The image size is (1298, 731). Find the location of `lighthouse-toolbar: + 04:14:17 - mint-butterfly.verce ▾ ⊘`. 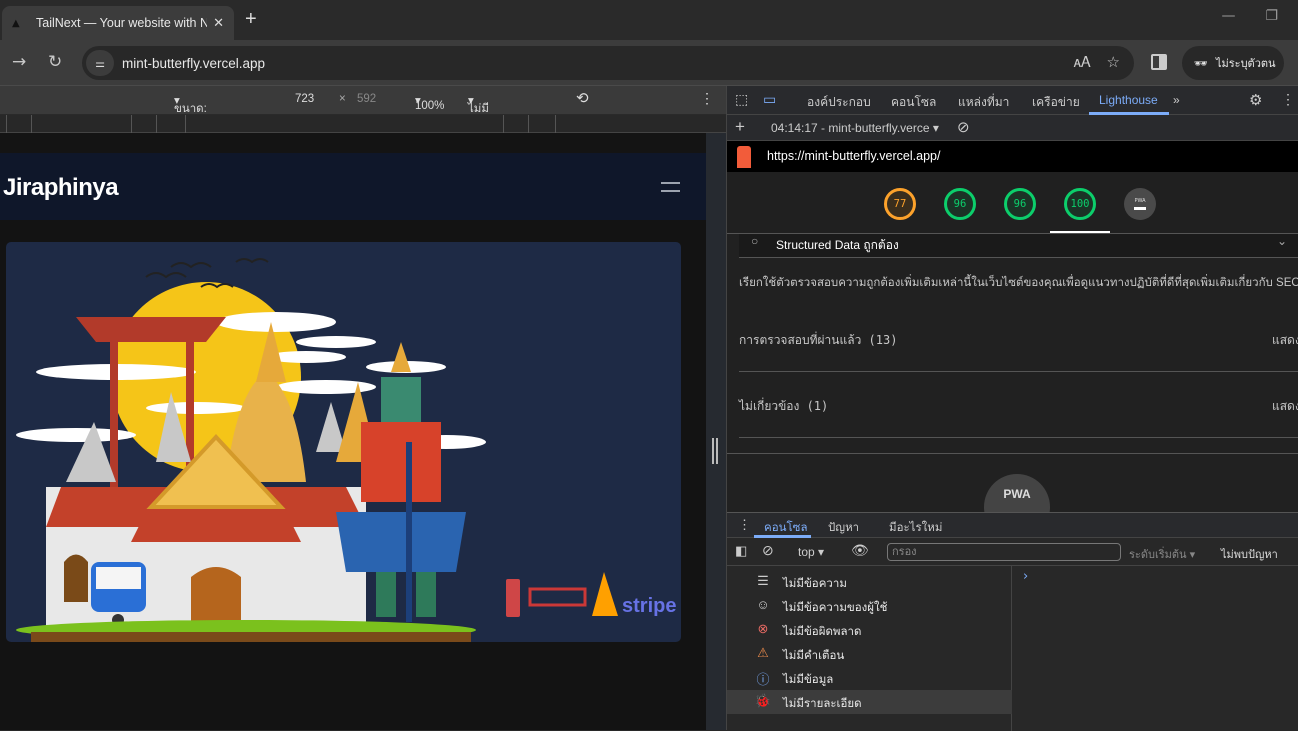

lighthouse-toolbar: + 04:14:17 - mint-butterfly.verce ▾ ⊘ is located at coordinates (1012, 128).